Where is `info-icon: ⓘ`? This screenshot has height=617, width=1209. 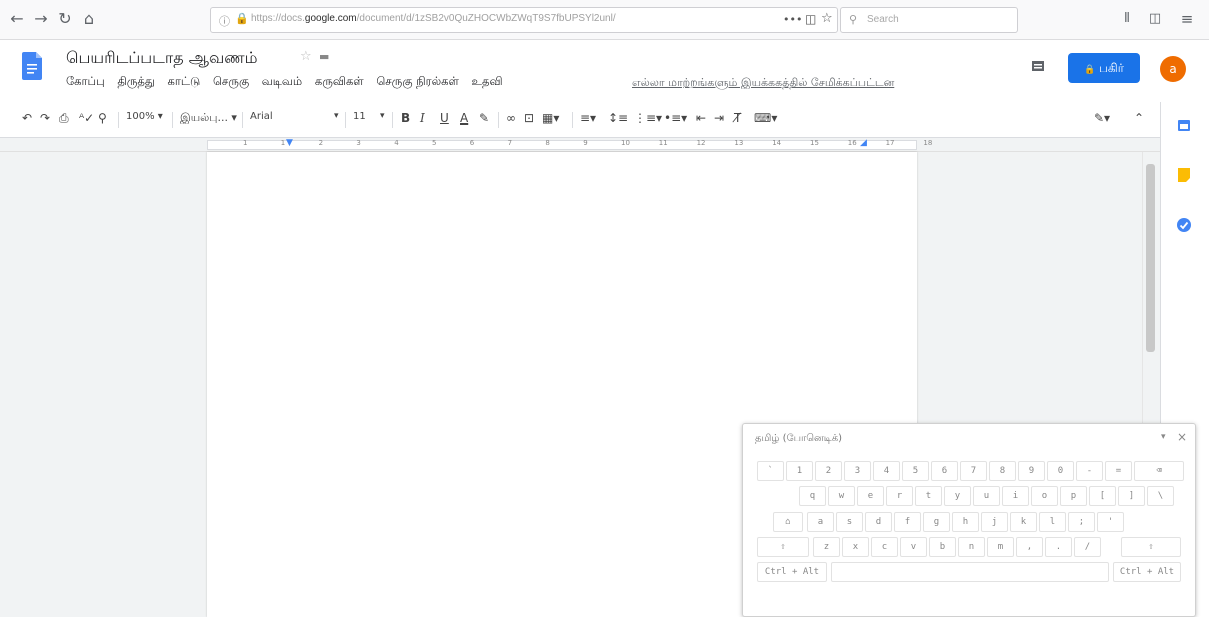 info-icon: ⓘ is located at coordinates (224, 21).